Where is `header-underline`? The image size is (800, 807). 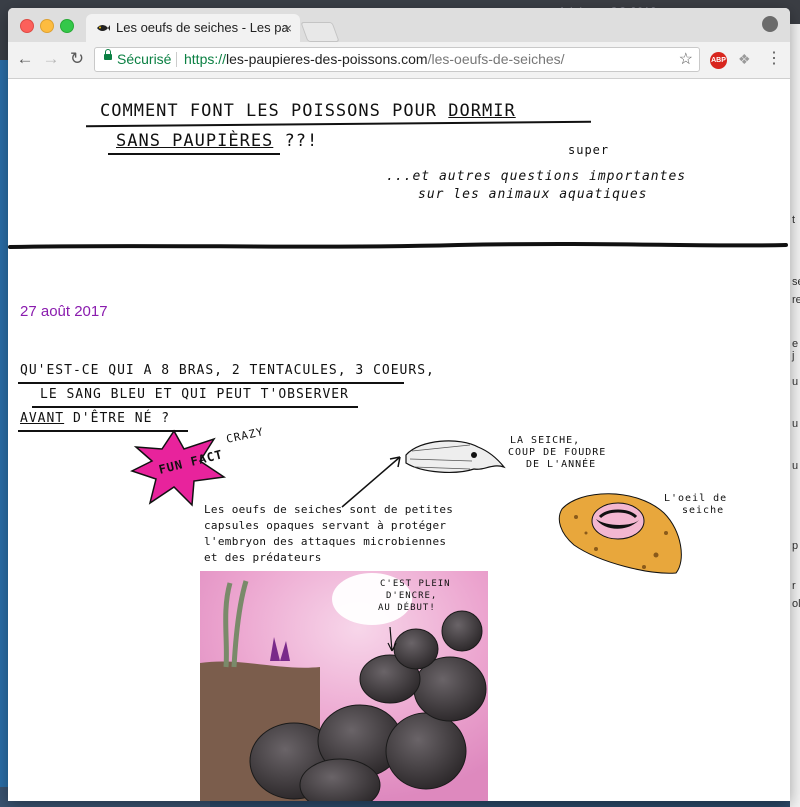 header-underline is located at coordinates (338, 124).